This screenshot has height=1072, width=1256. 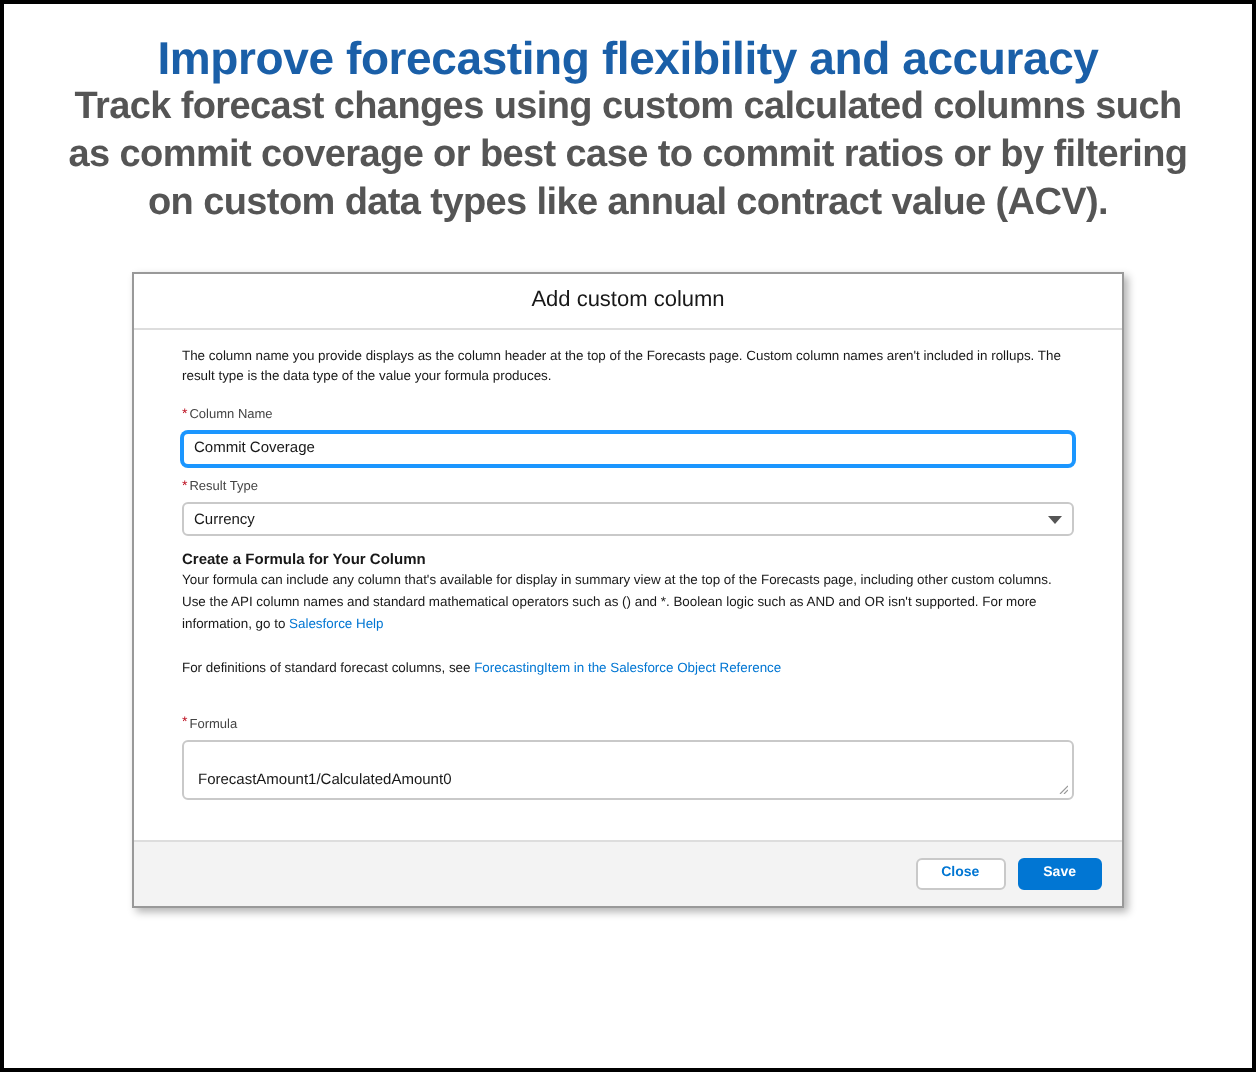 I want to click on resize-handle-icon, so click(x=1063, y=788).